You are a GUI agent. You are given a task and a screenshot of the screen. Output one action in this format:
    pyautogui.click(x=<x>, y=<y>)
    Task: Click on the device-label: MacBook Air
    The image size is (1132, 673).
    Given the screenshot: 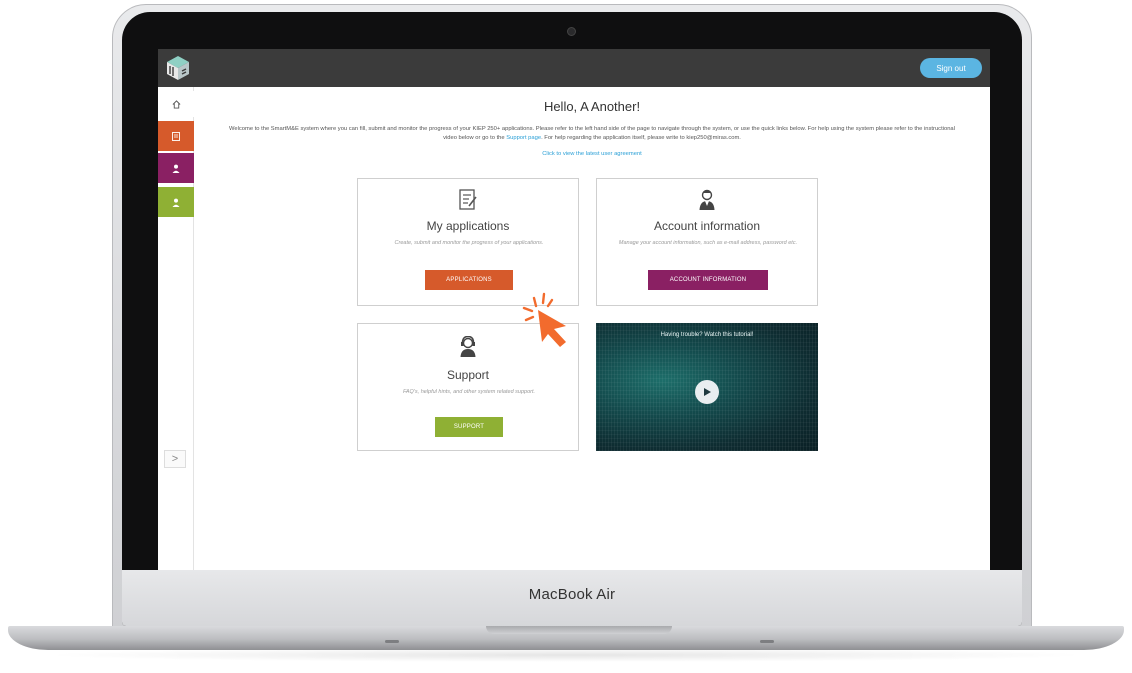 What is the action you would take?
    pyautogui.click(x=572, y=594)
    